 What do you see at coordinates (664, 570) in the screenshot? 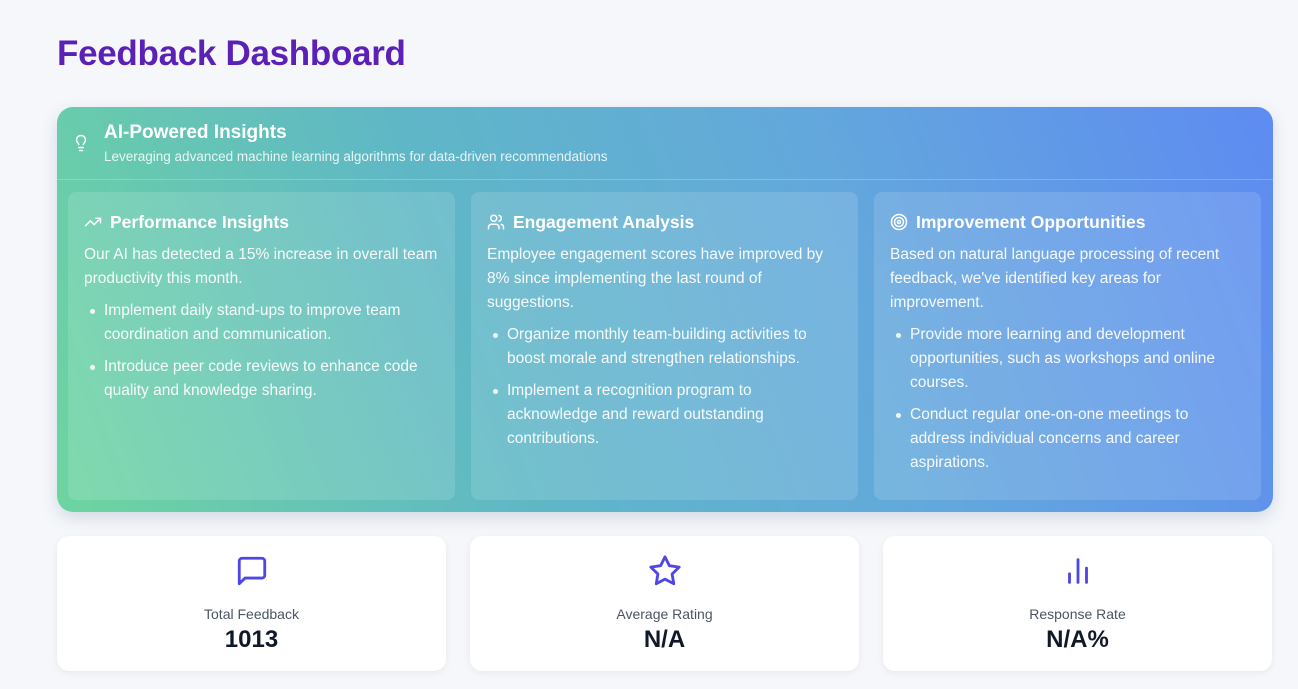
I see `star-icon` at bounding box center [664, 570].